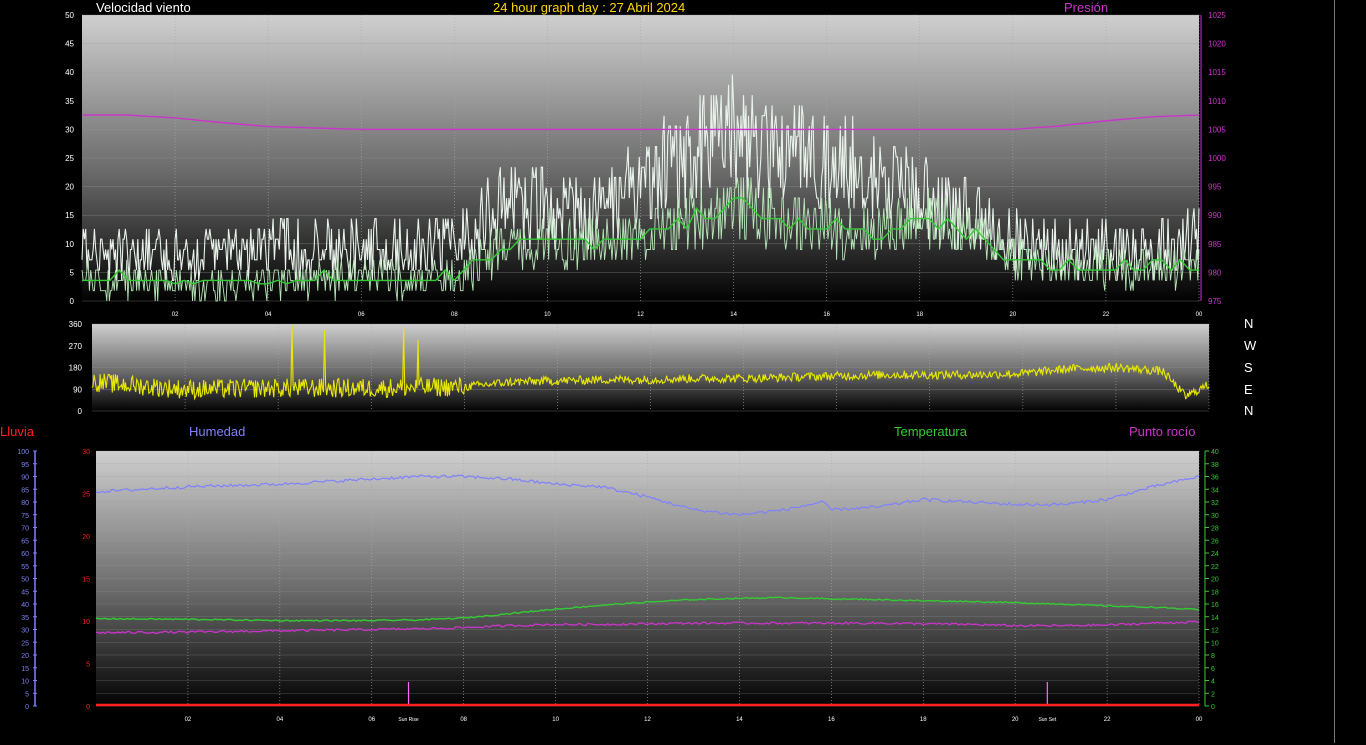 The height and width of the screenshot is (745, 1366). What do you see at coordinates (69, 244) in the screenshot?
I see `wind-y-tick-label: 10` at bounding box center [69, 244].